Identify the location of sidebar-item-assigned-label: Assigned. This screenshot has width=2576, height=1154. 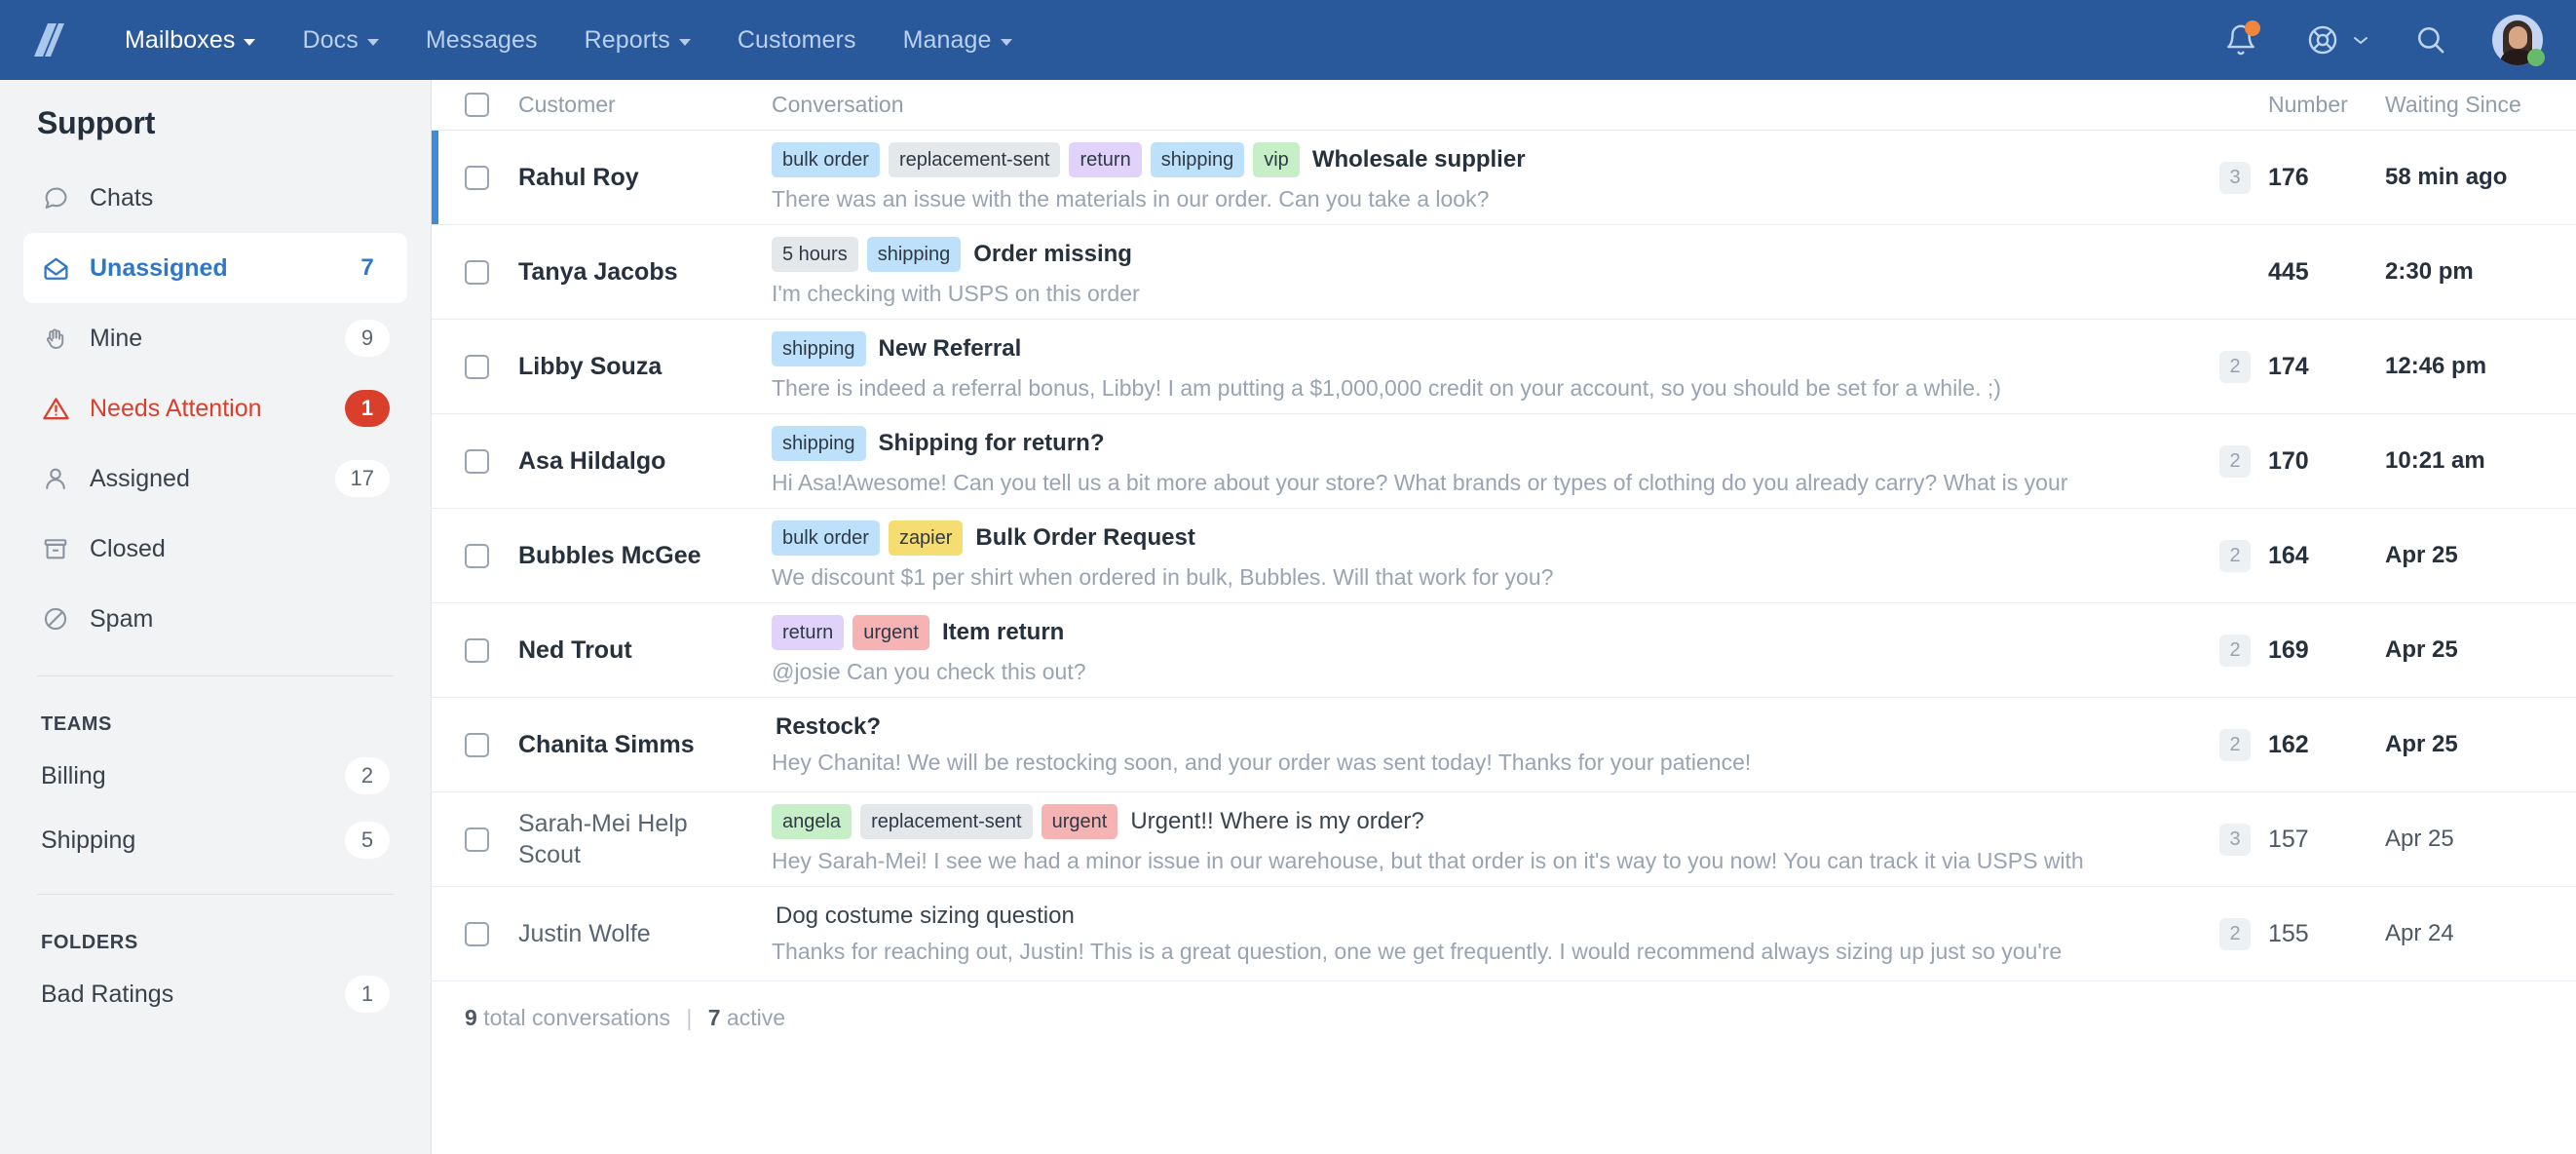
(140, 478).